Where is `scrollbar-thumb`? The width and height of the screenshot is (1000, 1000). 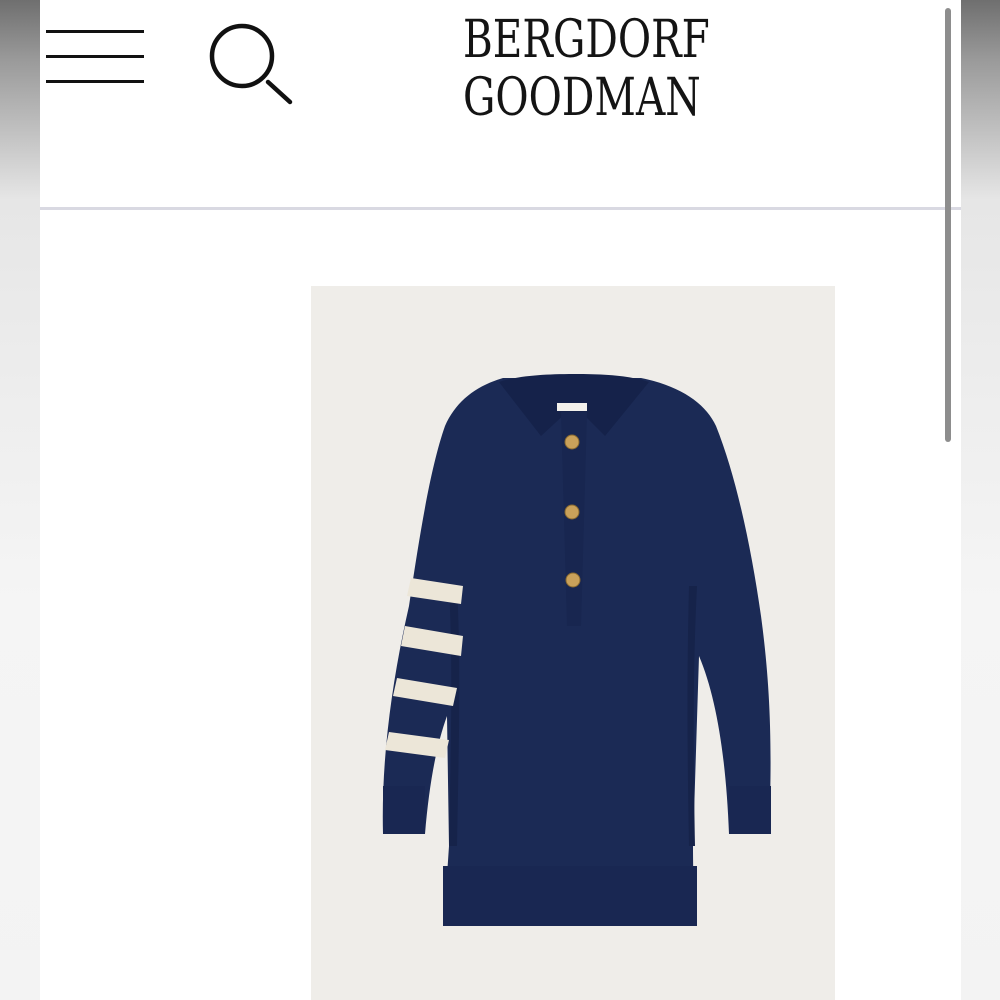
scrollbar-thumb is located at coordinates (948, 225).